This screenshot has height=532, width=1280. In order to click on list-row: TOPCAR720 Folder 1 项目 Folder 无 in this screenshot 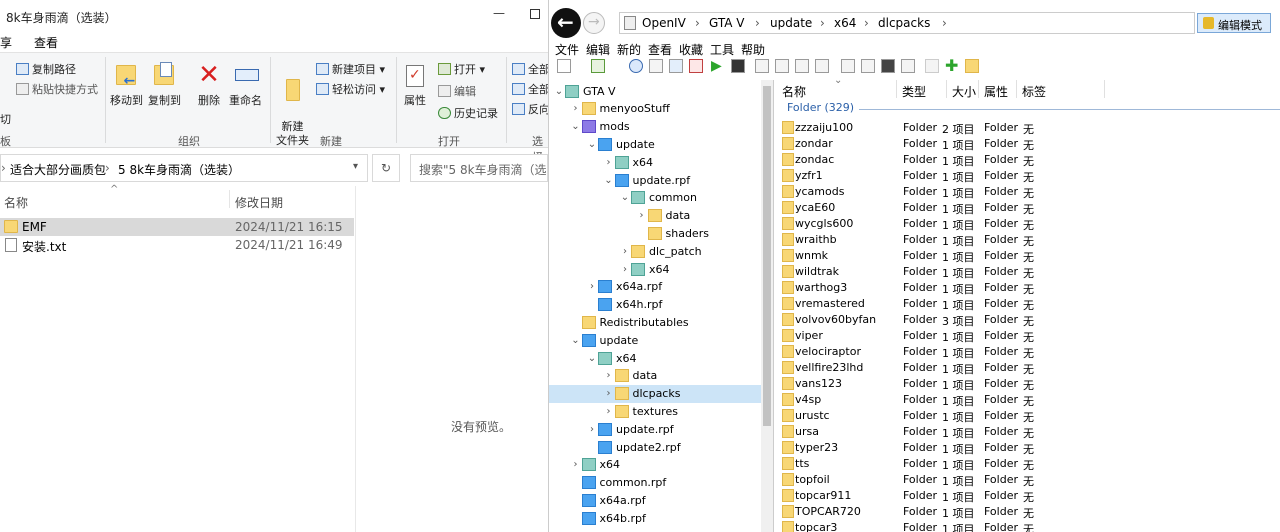, I will do `click(1030, 512)`.